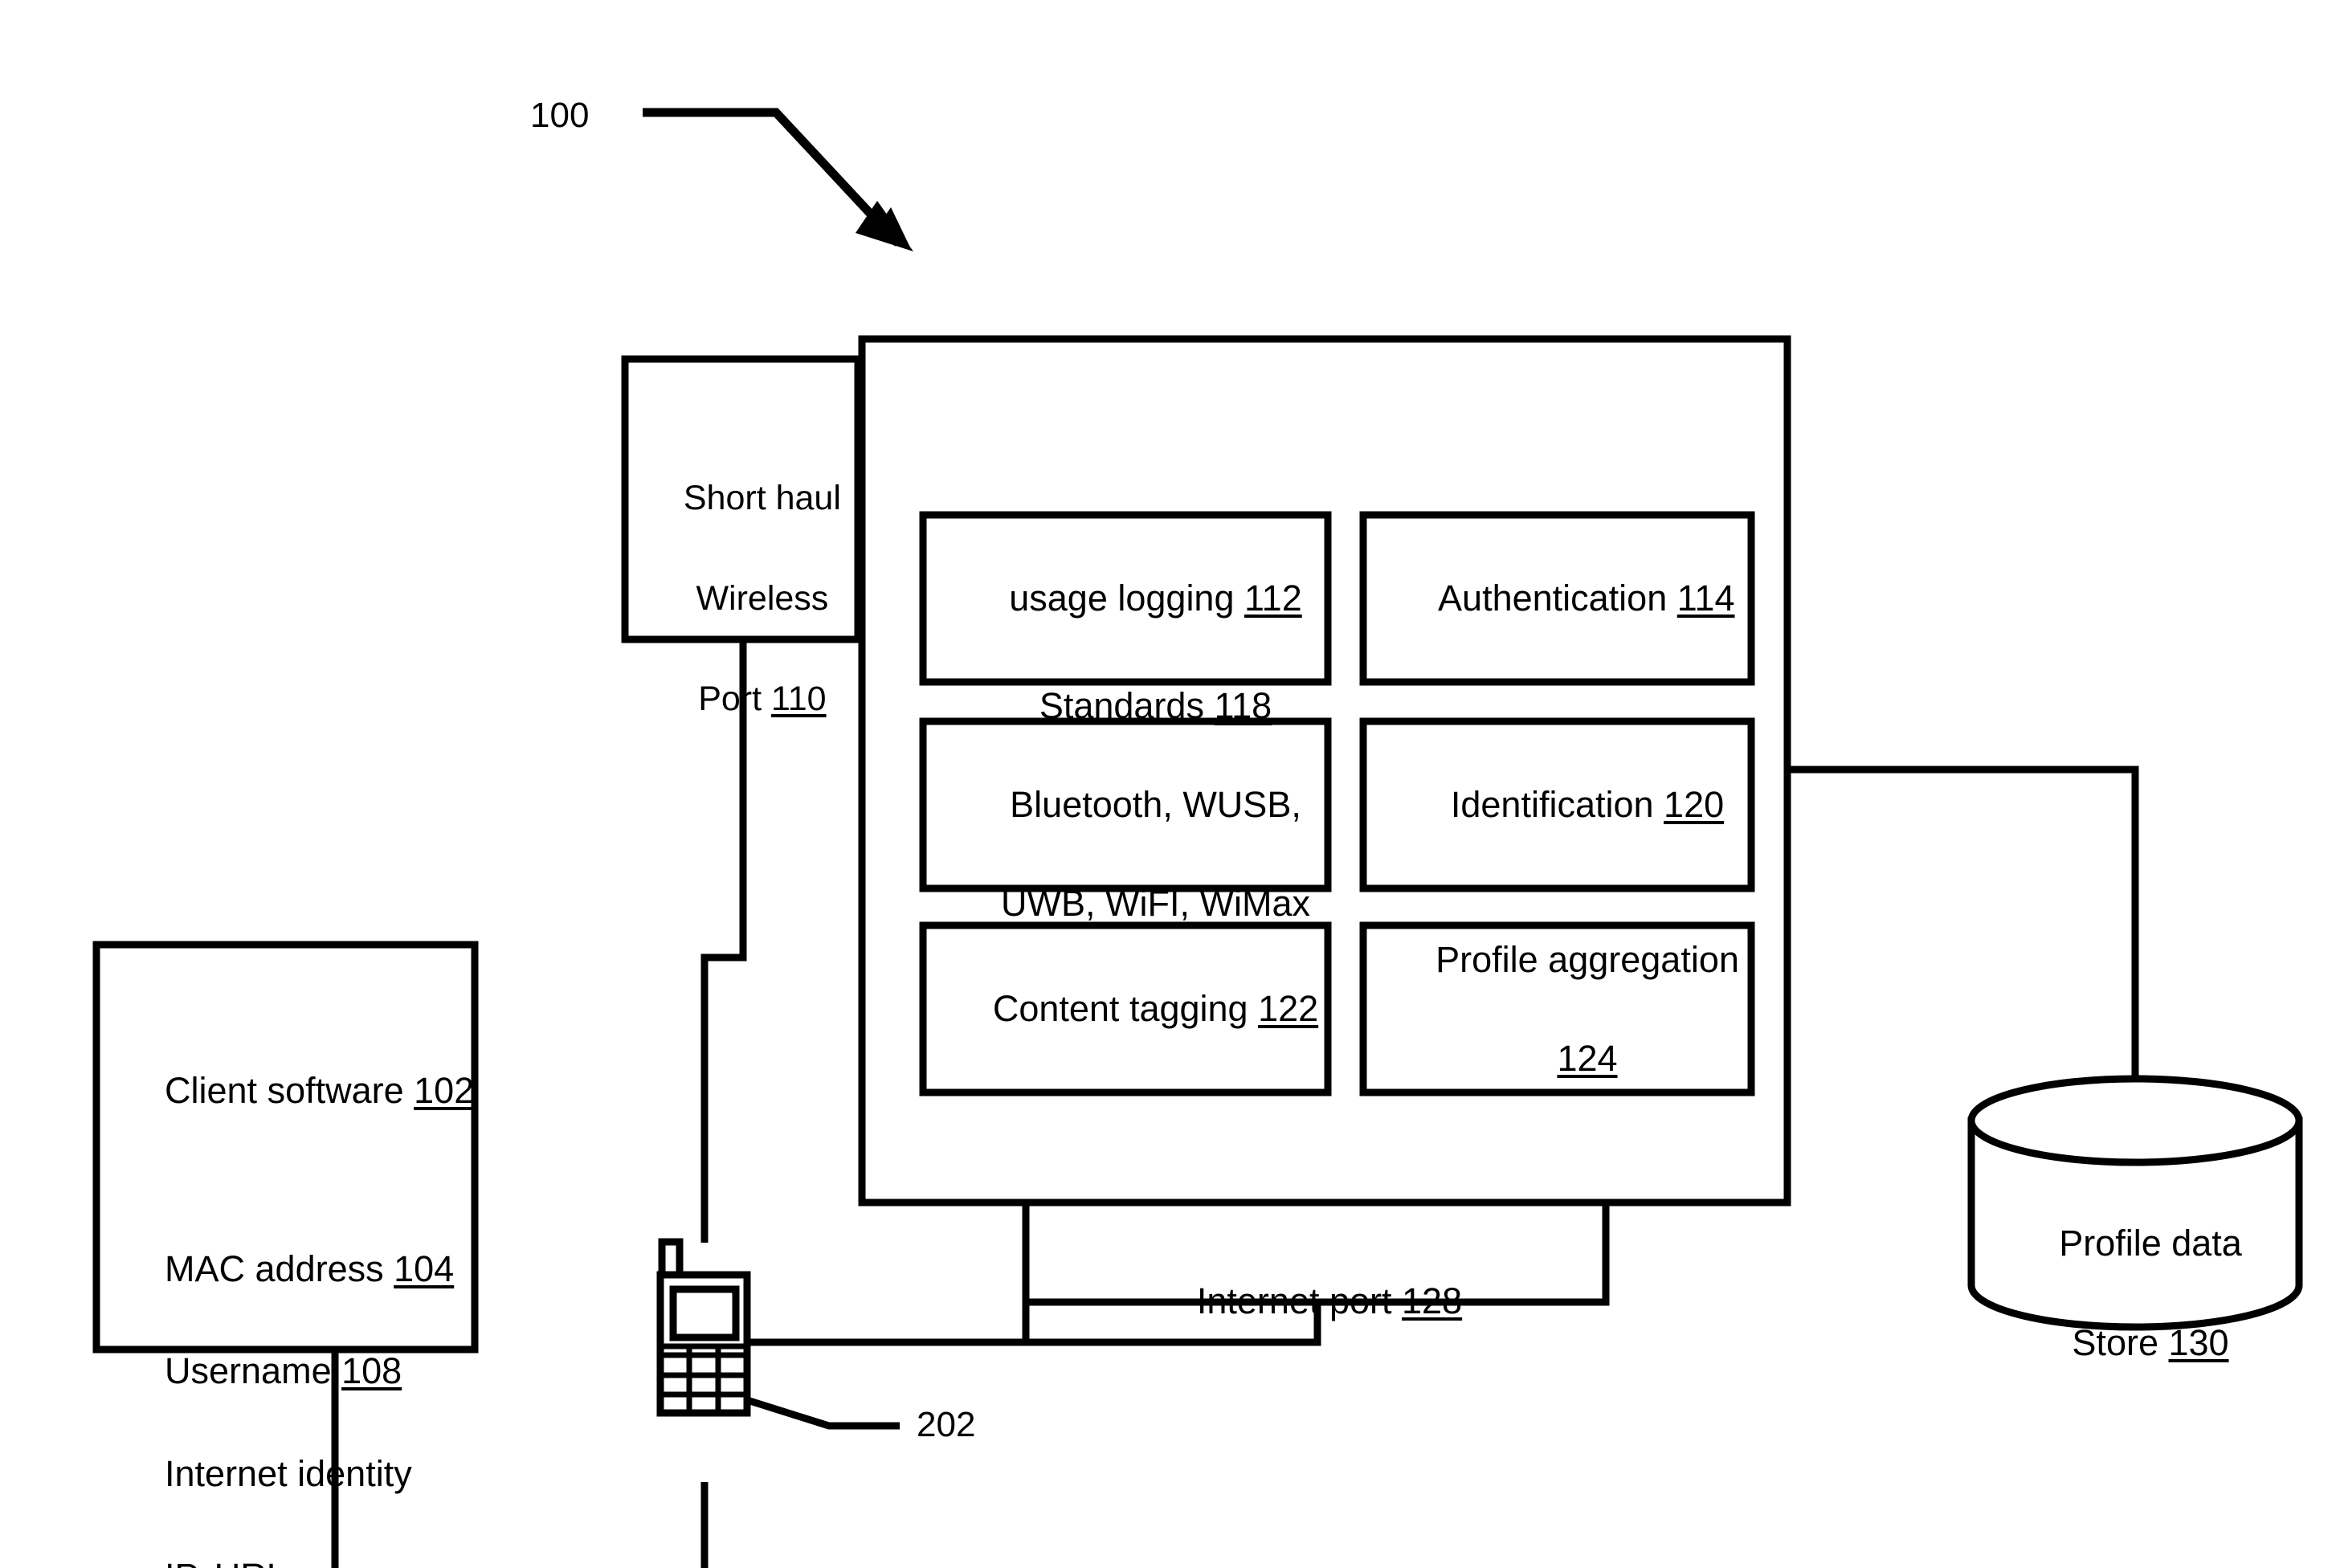 This screenshot has height=1568, width=2336. I want to click on content-tagging-label-wrap: Content tagging 122, so click(1125, 1008).